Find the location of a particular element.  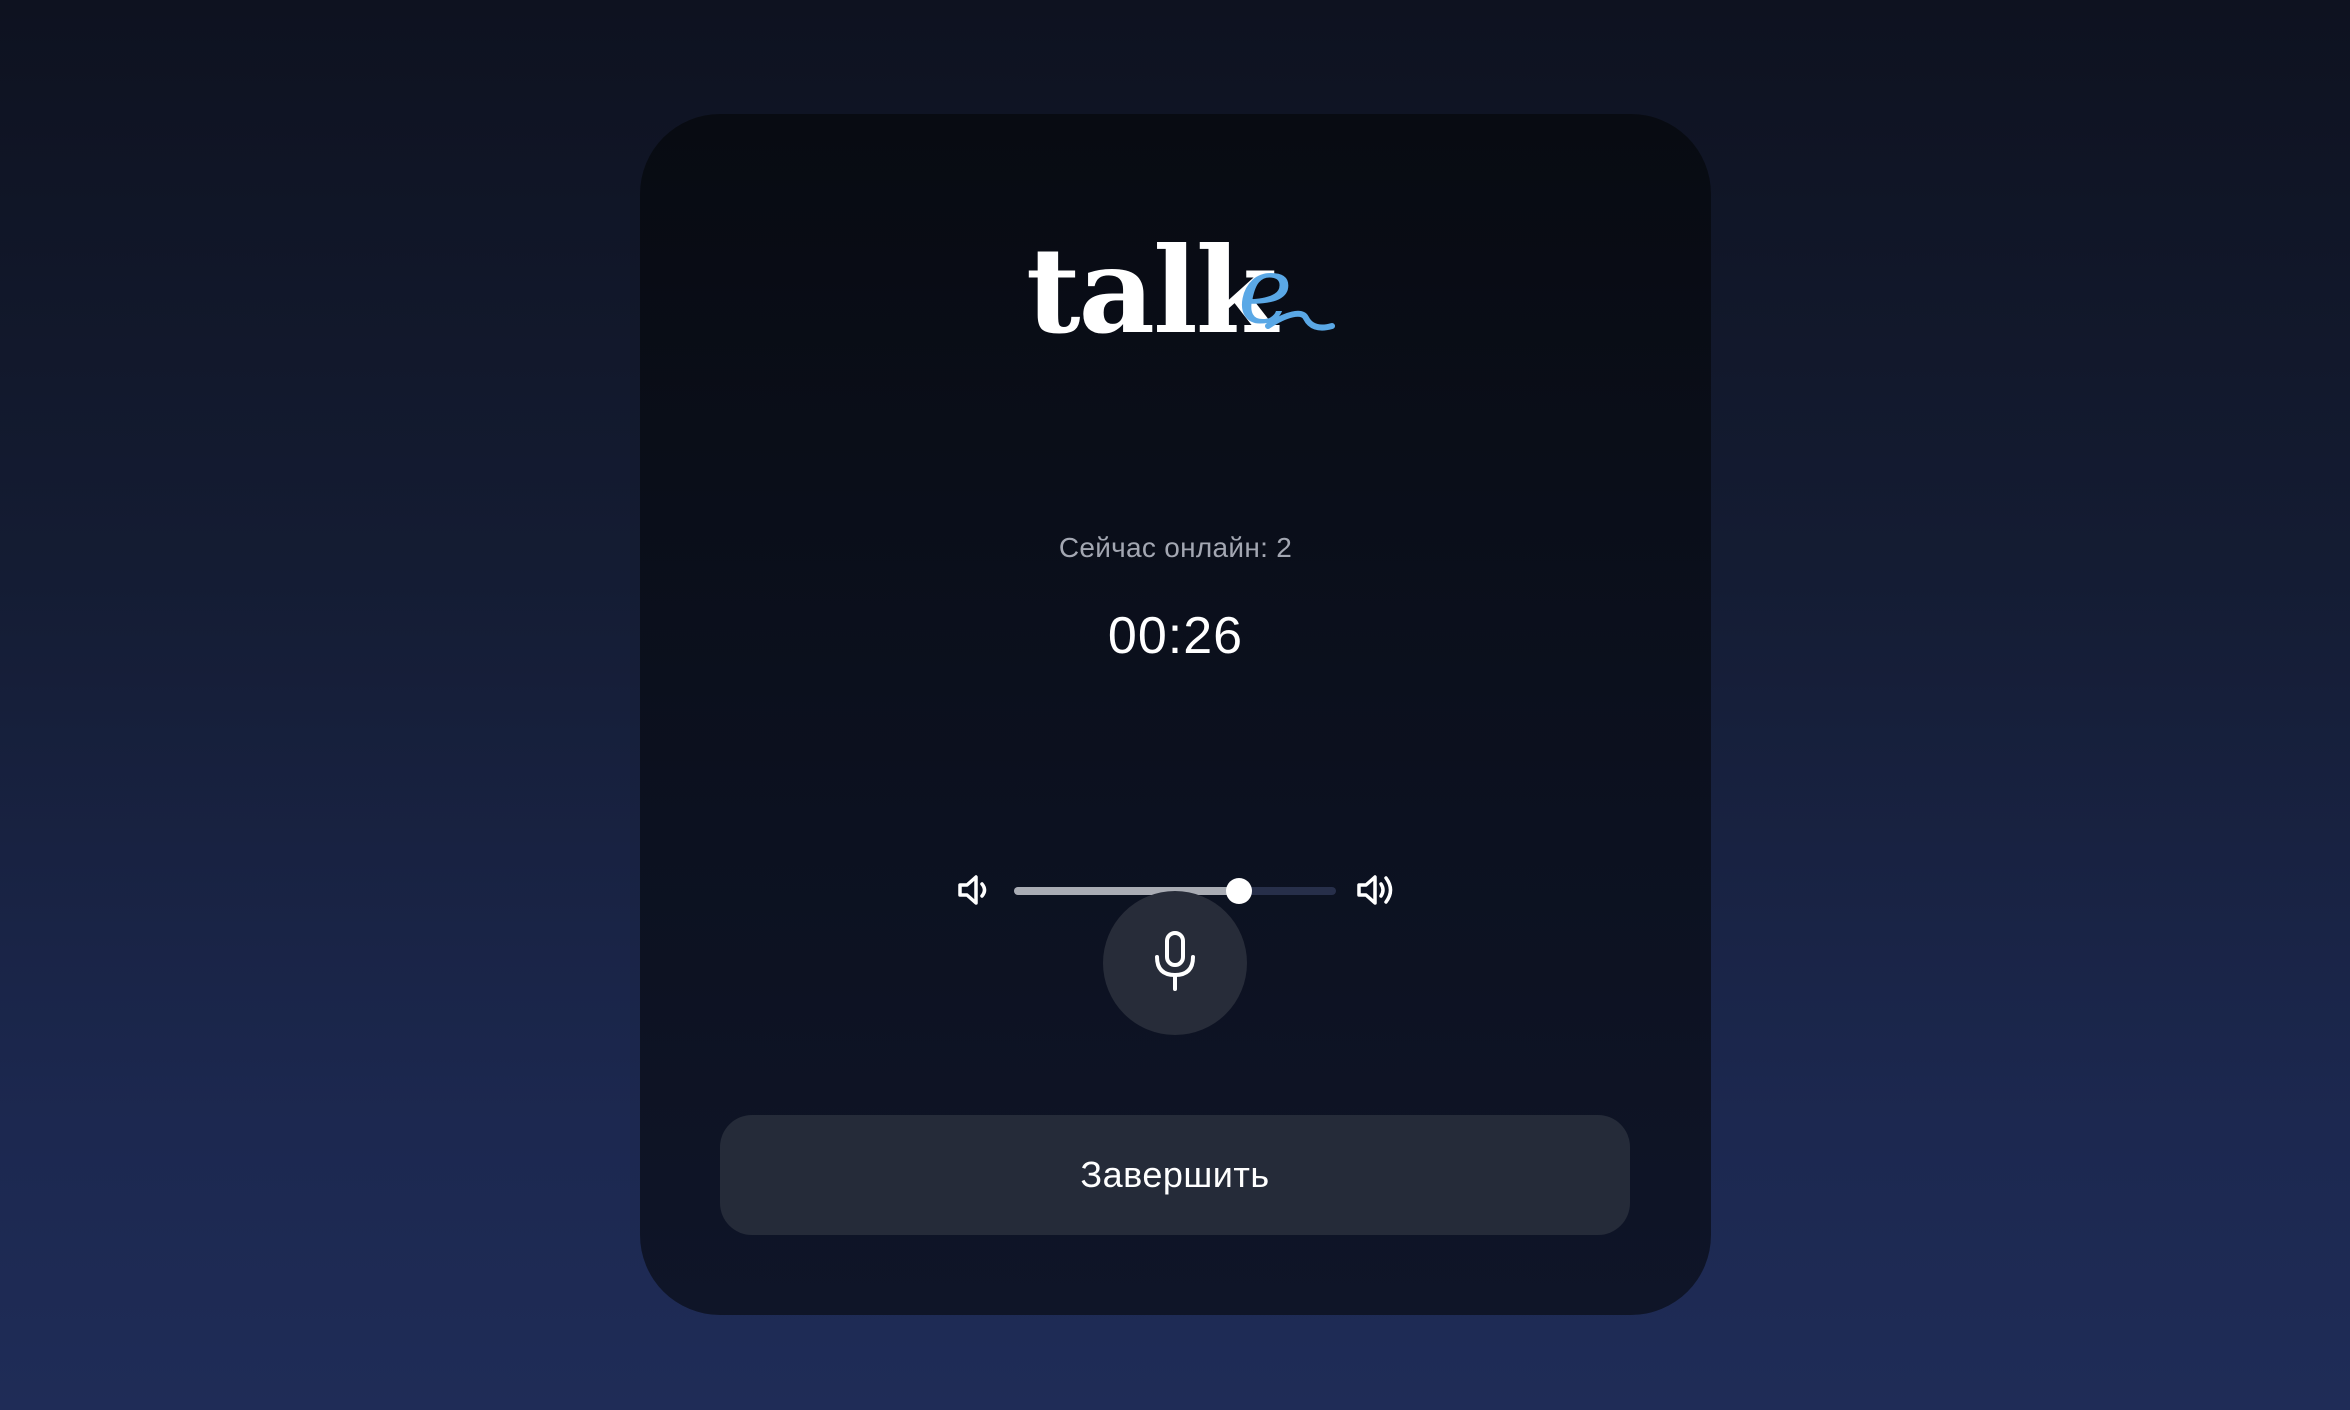

microphone-icon is located at coordinates (1175, 963).